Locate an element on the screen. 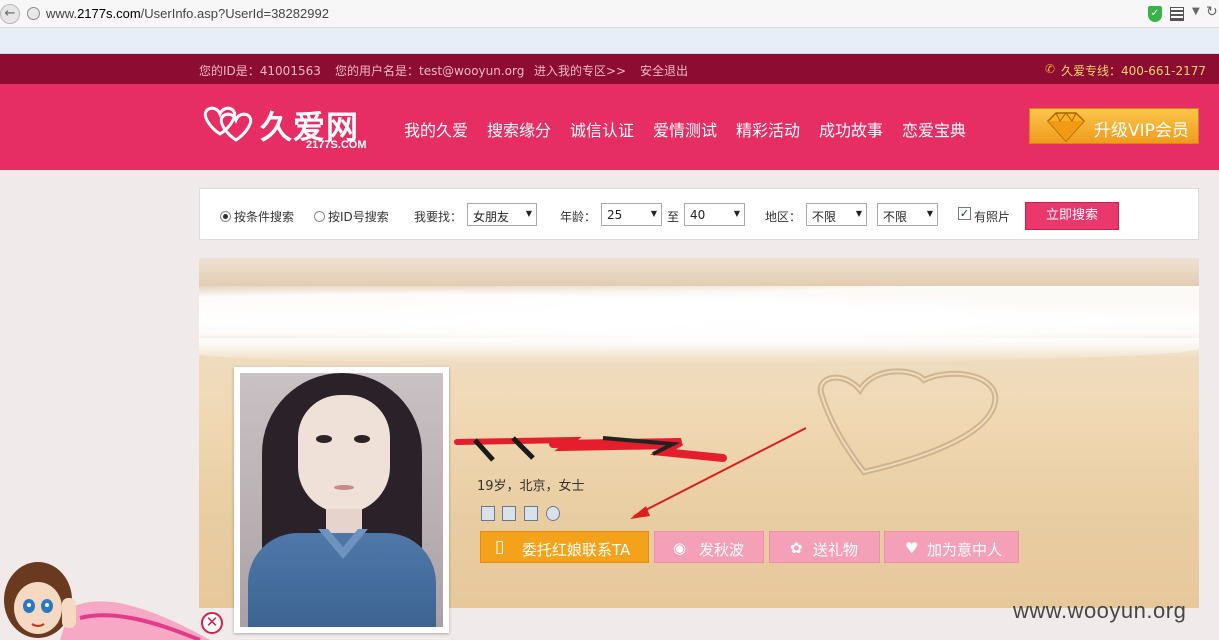 The width and height of the screenshot is (1219, 640). id-verified-icon is located at coordinates (509, 513).